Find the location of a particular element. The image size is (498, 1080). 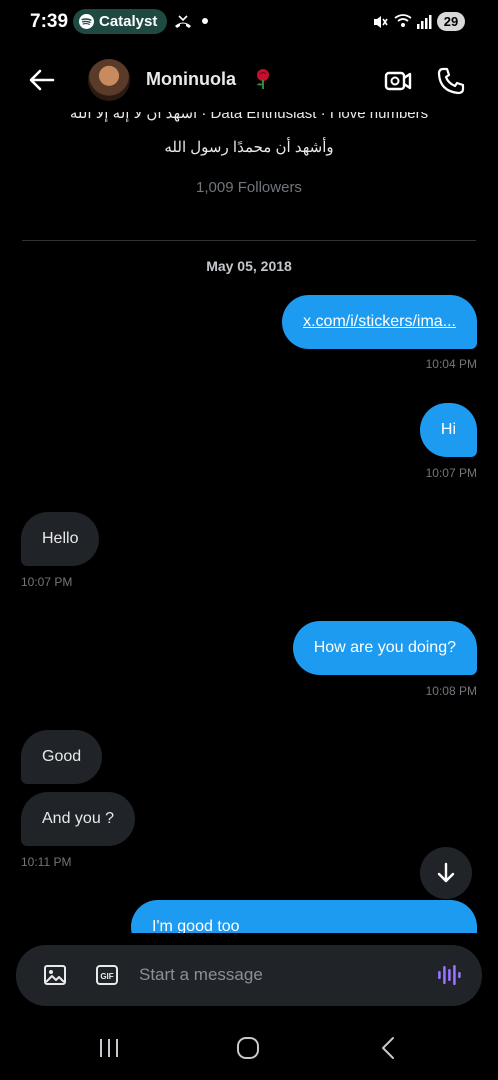

divider is located at coordinates (249, 240).